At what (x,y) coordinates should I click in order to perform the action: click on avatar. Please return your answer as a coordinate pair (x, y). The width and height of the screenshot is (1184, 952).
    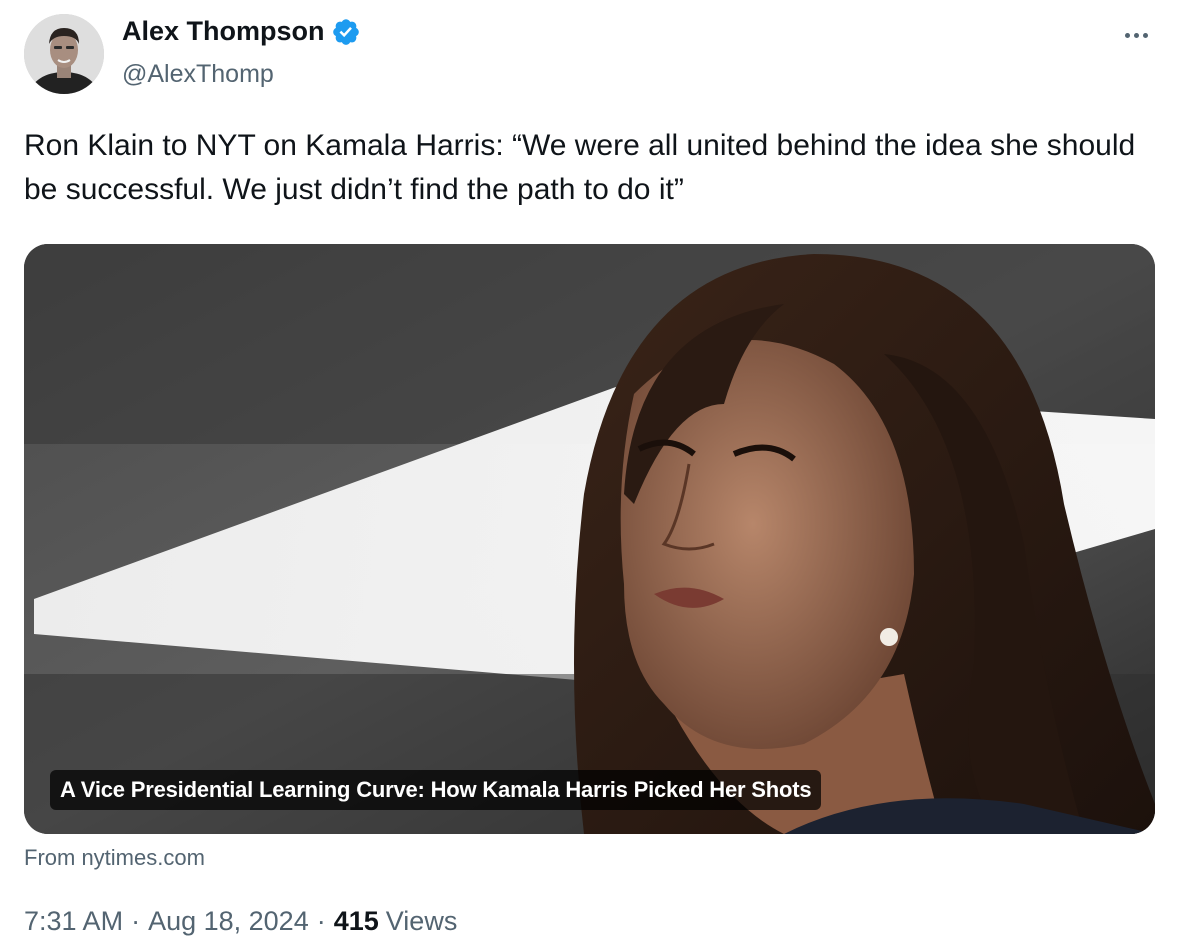
    Looking at the image, I should click on (64, 54).